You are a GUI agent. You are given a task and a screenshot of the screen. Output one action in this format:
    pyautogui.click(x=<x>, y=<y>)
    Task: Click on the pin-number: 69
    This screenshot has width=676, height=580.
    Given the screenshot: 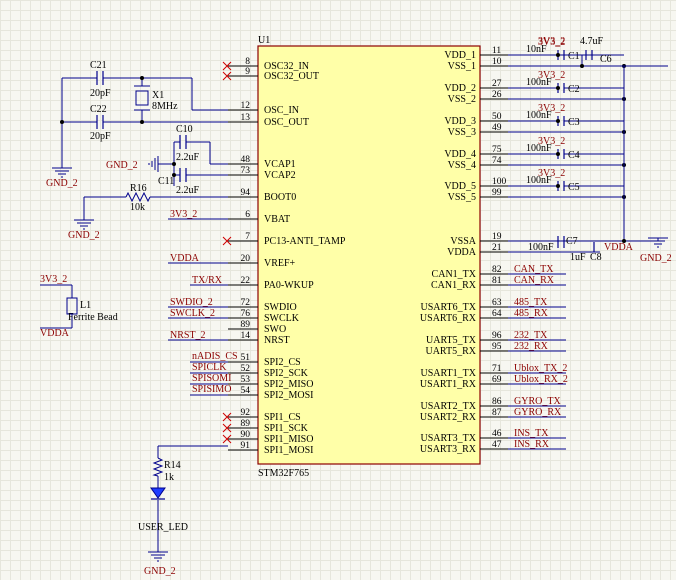 What is the action you would take?
    pyautogui.click(x=497, y=380)
    